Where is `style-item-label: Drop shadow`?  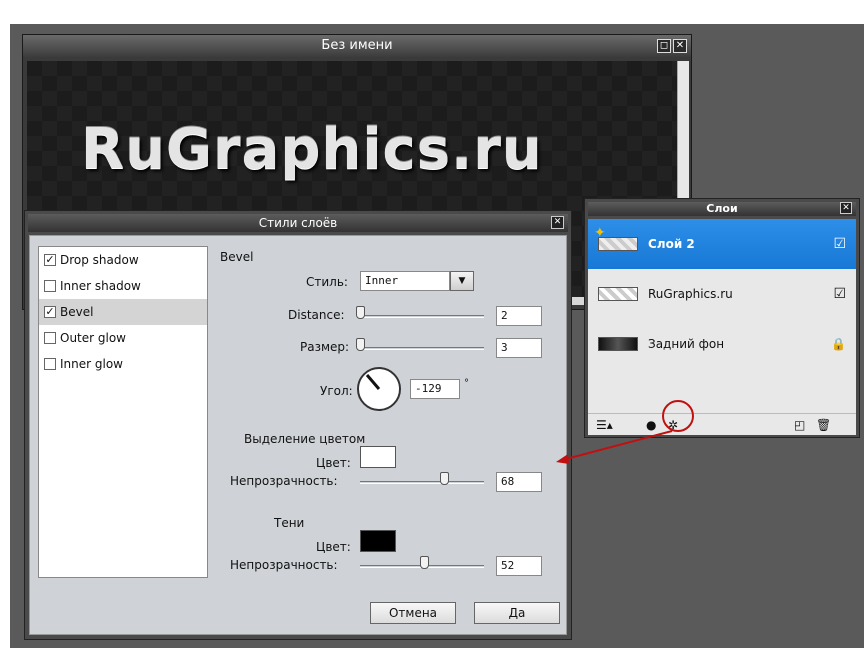
style-item-label: Drop shadow is located at coordinates (99, 260).